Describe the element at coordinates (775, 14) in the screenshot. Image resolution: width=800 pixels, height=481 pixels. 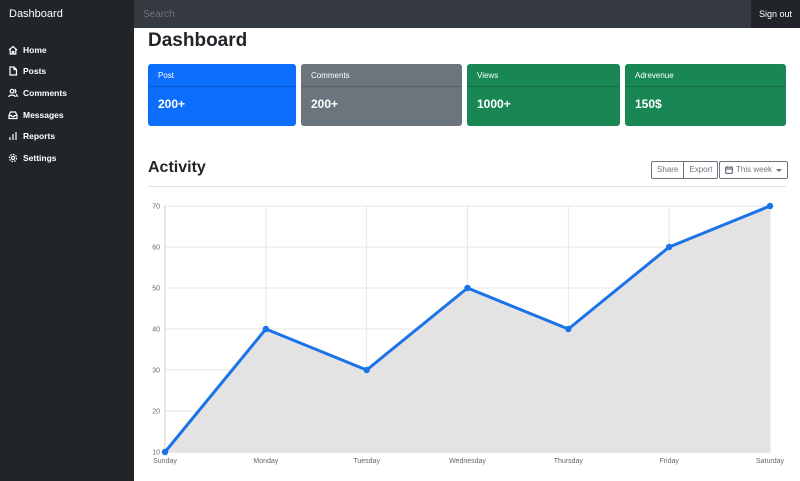
I see `sign-out-link: Sign out` at that location.